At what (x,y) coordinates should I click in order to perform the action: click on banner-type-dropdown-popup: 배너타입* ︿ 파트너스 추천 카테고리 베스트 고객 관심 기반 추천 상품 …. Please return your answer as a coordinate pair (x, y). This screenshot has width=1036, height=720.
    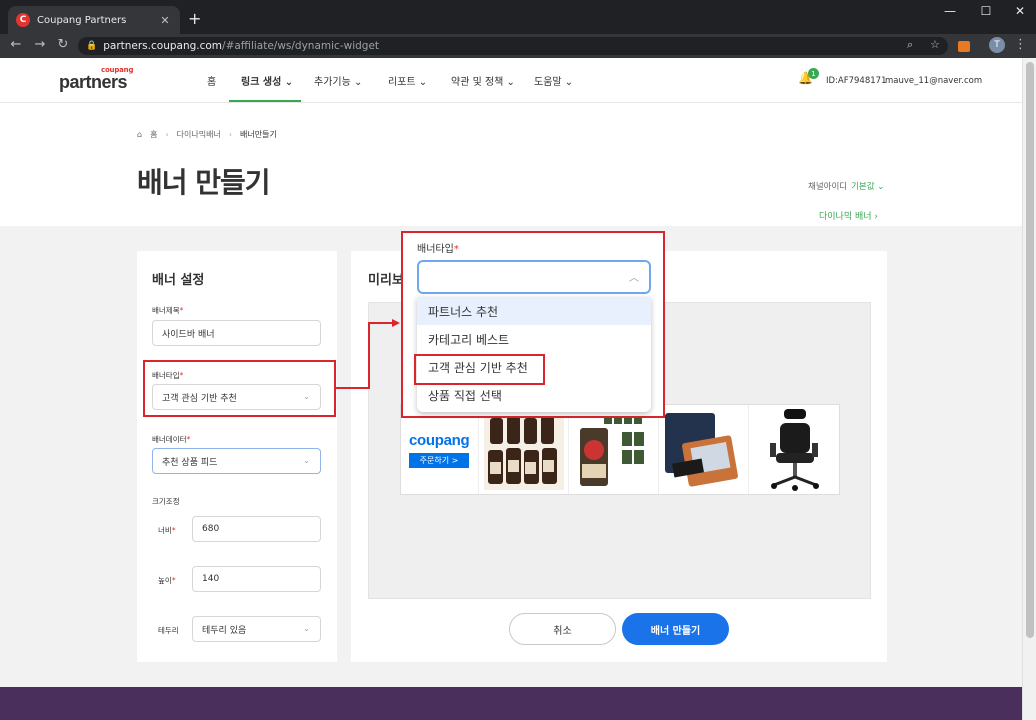
    Looking at the image, I should click on (533, 324).